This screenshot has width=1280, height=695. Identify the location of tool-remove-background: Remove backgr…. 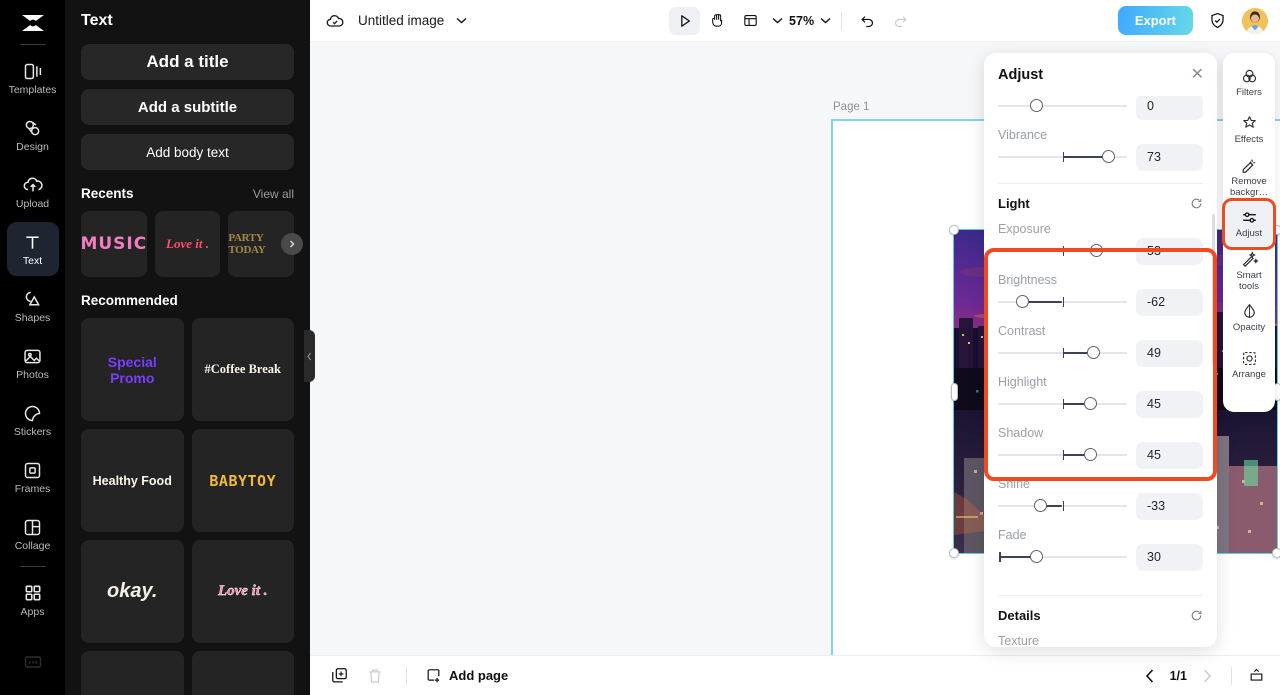
(1249, 177).